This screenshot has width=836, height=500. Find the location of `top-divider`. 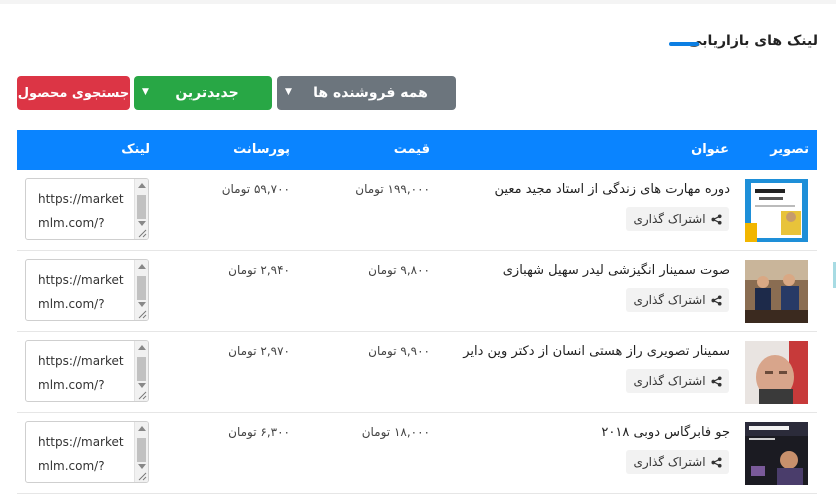

top-divider is located at coordinates (418, 2).